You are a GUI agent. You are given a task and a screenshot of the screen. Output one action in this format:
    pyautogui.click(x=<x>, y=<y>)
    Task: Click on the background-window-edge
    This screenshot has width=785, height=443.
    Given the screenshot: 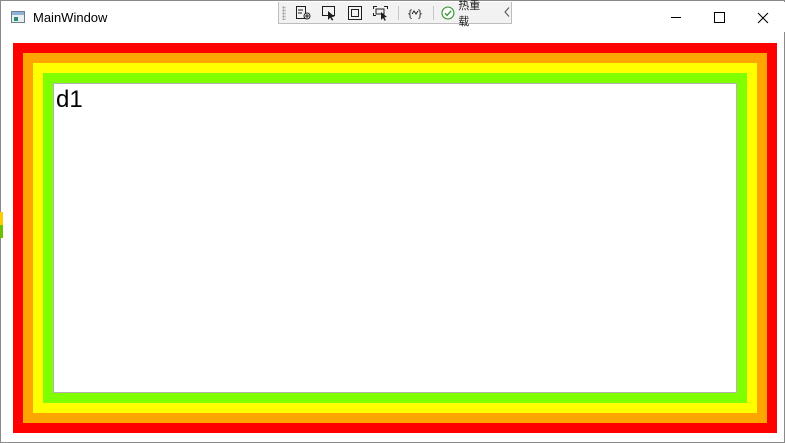 What is the action you would take?
    pyautogui.click(x=1, y=225)
    